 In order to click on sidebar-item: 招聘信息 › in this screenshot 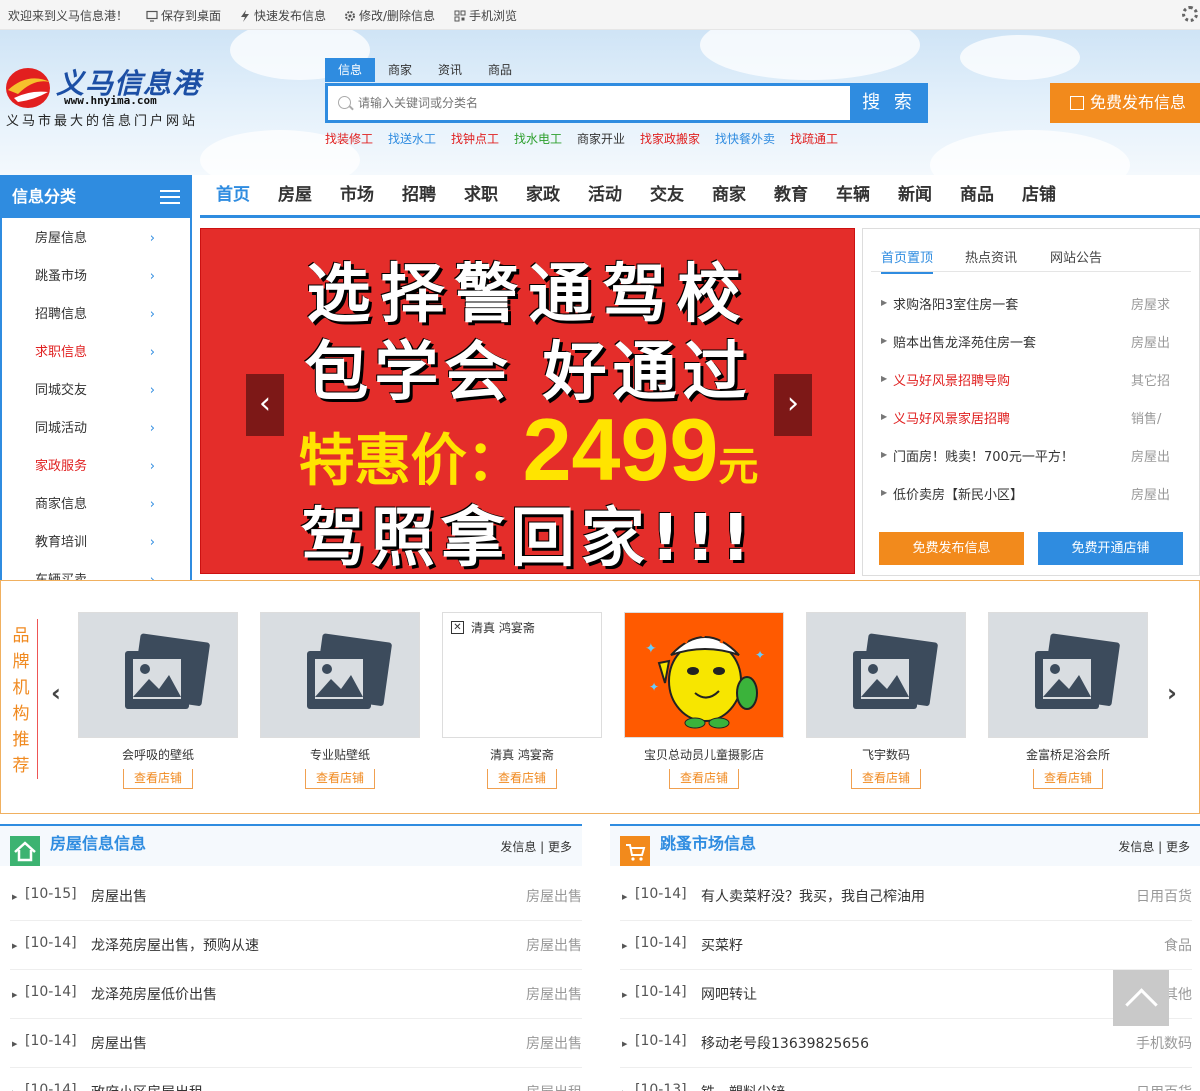, I will do `click(100, 315)`.